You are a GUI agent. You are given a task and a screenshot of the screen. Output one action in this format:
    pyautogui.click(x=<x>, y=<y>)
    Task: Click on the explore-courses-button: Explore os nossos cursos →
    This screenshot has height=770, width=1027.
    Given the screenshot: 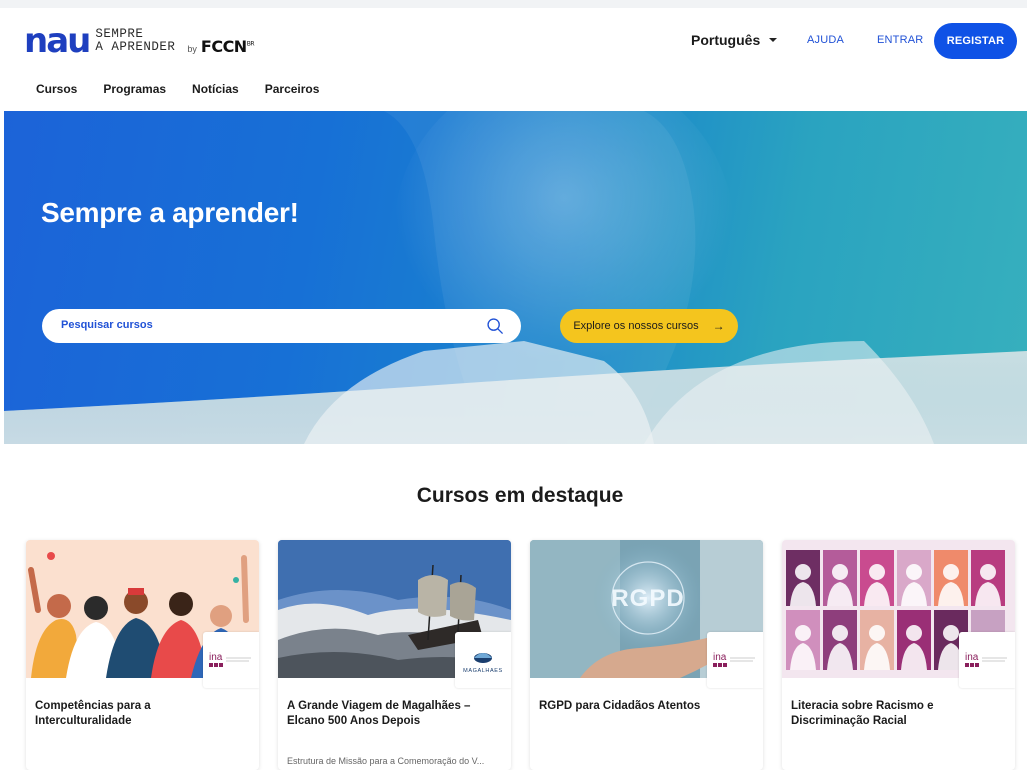 What is the action you would take?
    pyautogui.click(x=649, y=326)
    